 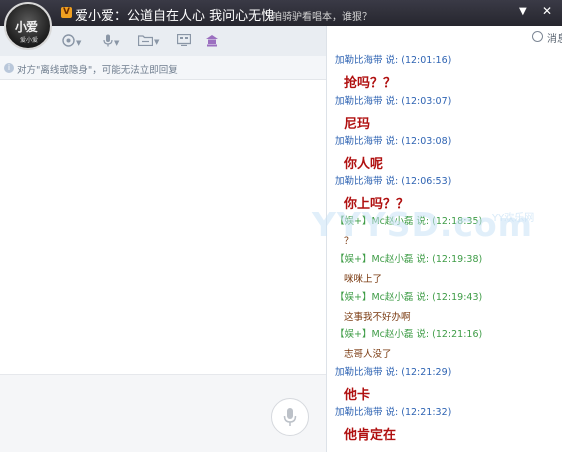 I want to click on clock-icon, so click(x=537, y=36).